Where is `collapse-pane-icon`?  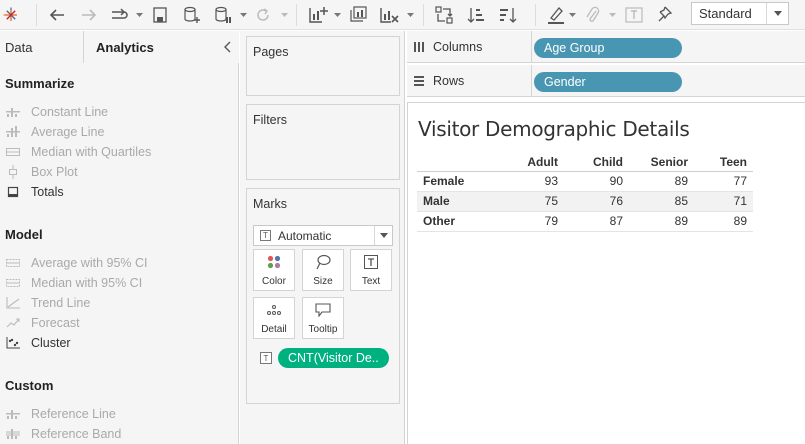
collapse-pane-icon is located at coordinates (228, 48).